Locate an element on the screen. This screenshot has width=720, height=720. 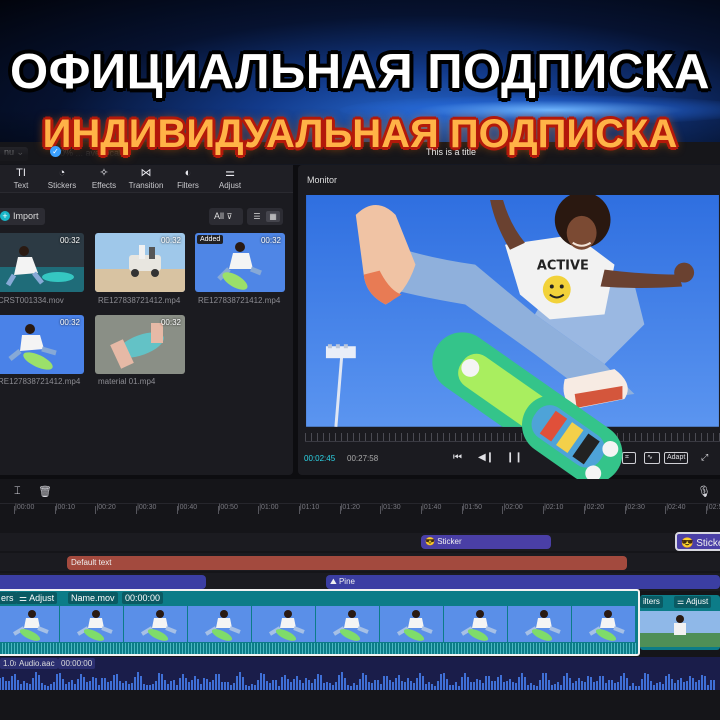
tab-stickers: ◔ Stickers is located at coordinates (62, 178).